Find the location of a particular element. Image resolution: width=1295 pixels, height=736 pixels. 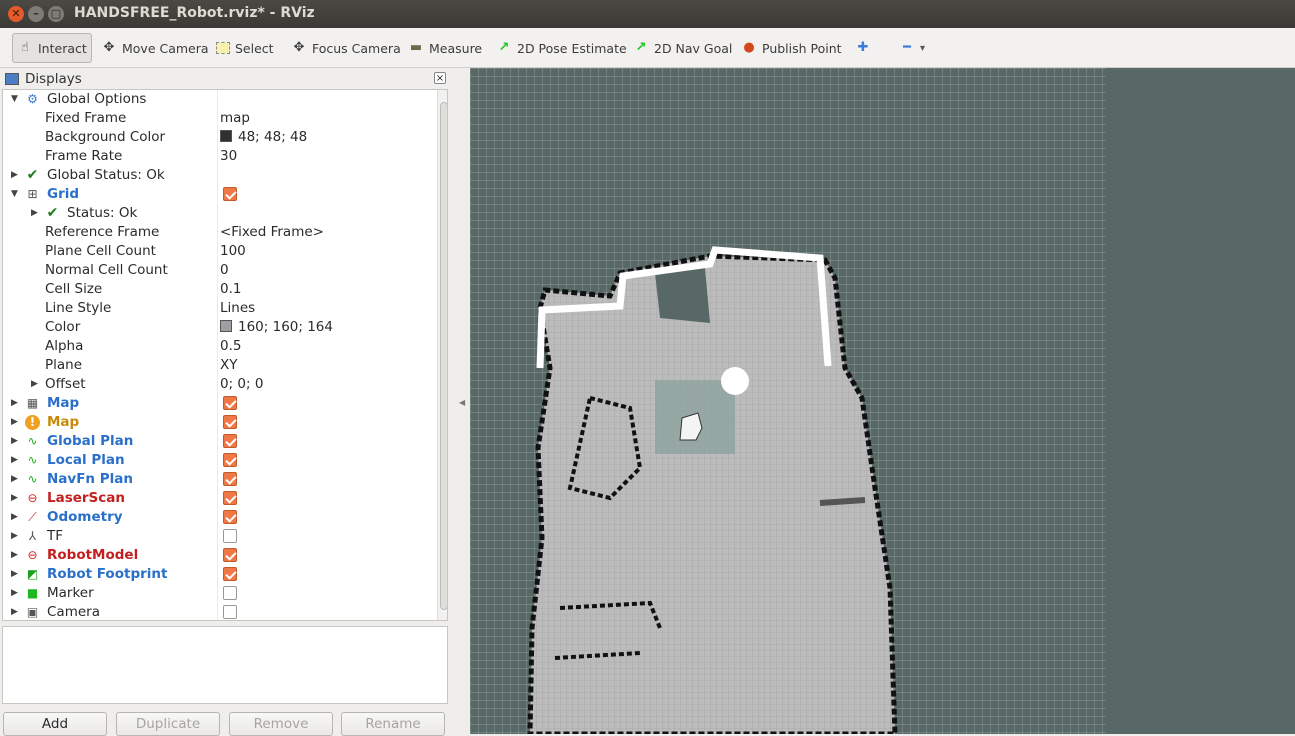

vertical-scrollbar is located at coordinates (442, 355).